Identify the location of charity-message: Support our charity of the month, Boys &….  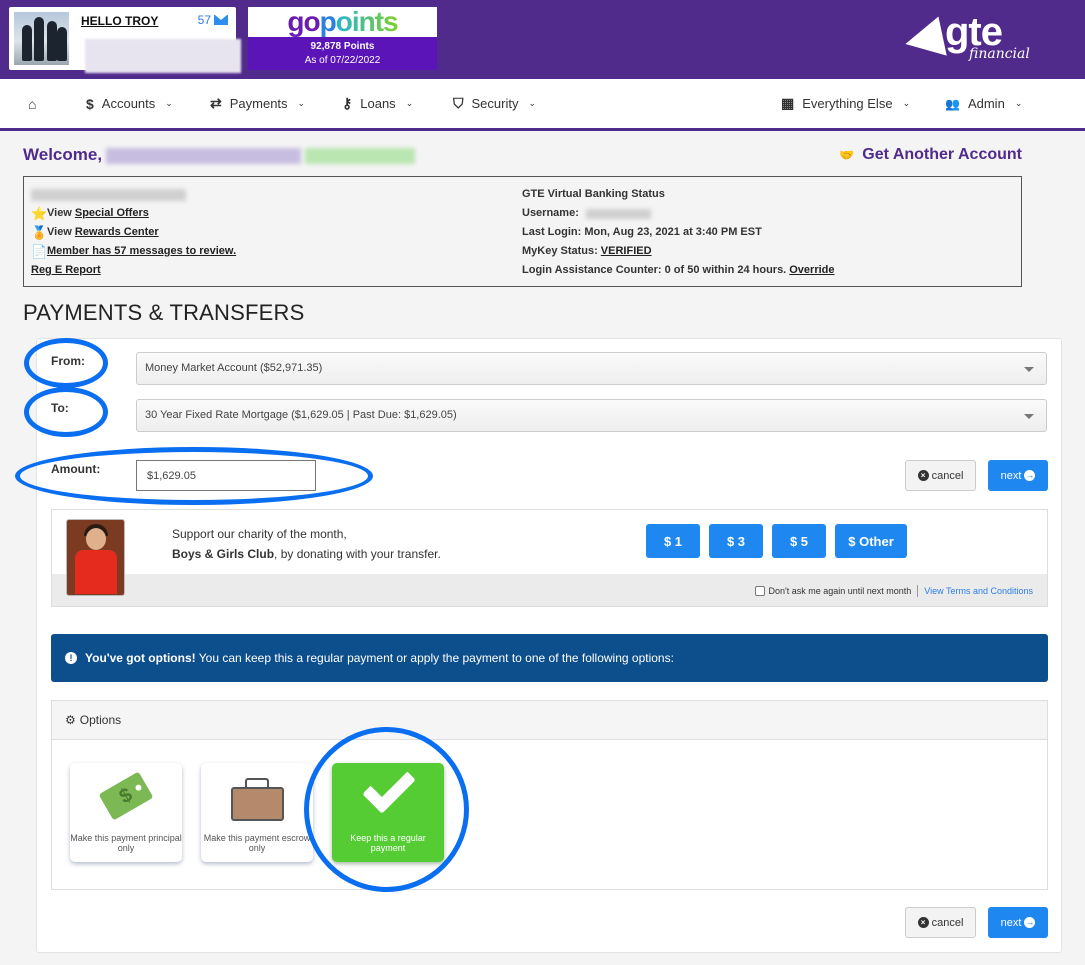
(306, 544).